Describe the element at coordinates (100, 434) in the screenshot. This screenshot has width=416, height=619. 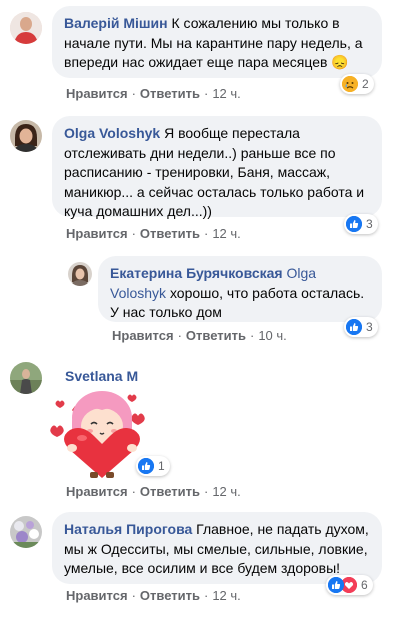
I see `girl-with-heart-sticker` at that location.